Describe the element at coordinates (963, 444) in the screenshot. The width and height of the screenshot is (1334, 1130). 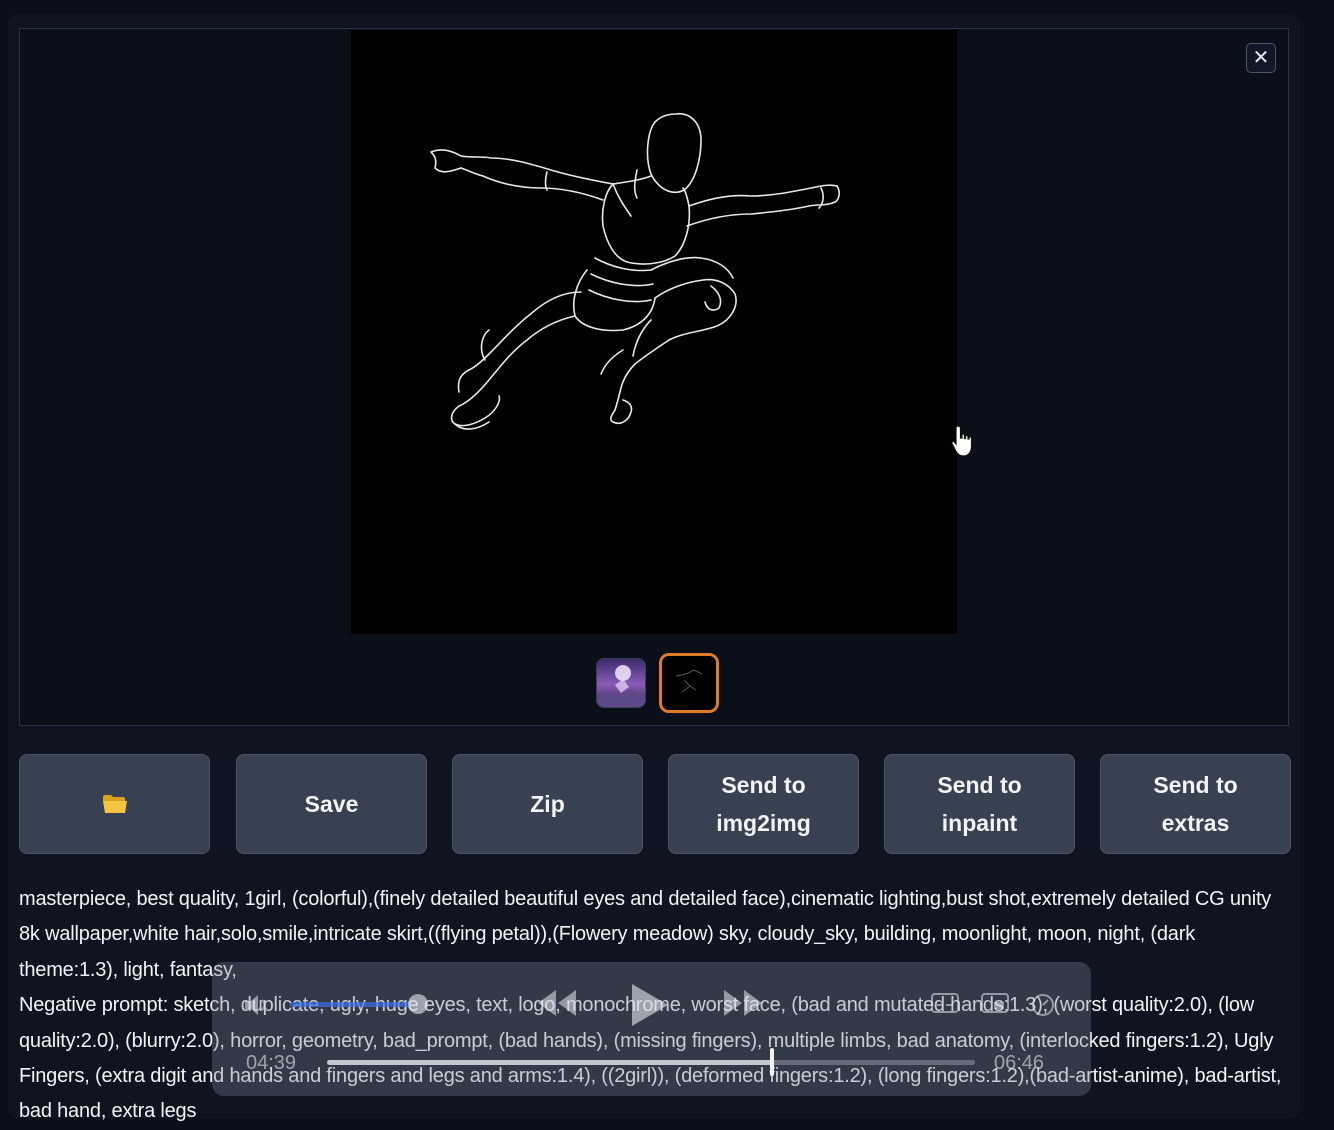
I see `hand-cursor-icon` at that location.